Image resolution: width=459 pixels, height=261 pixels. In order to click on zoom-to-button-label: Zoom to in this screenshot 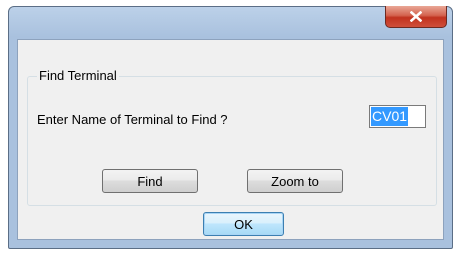, I will do `click(295, 181)`.